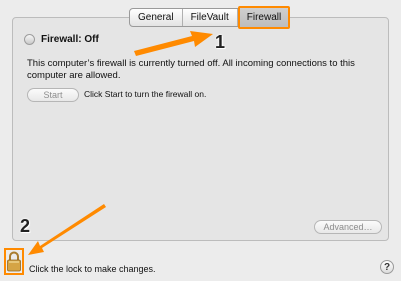  What do you see at coordinates (387, 267) in the screenshot?
I see `help-button: ?` at bounding box center [387, 267].